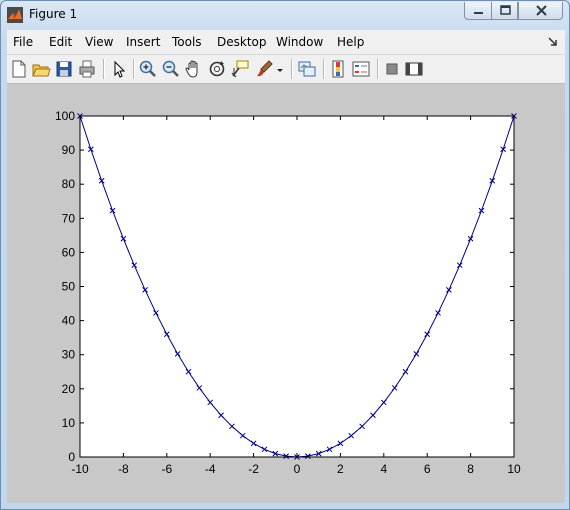 This screenshot has height=510, width=570. I want to click on y-tick-label: 70, so click(69, 218).